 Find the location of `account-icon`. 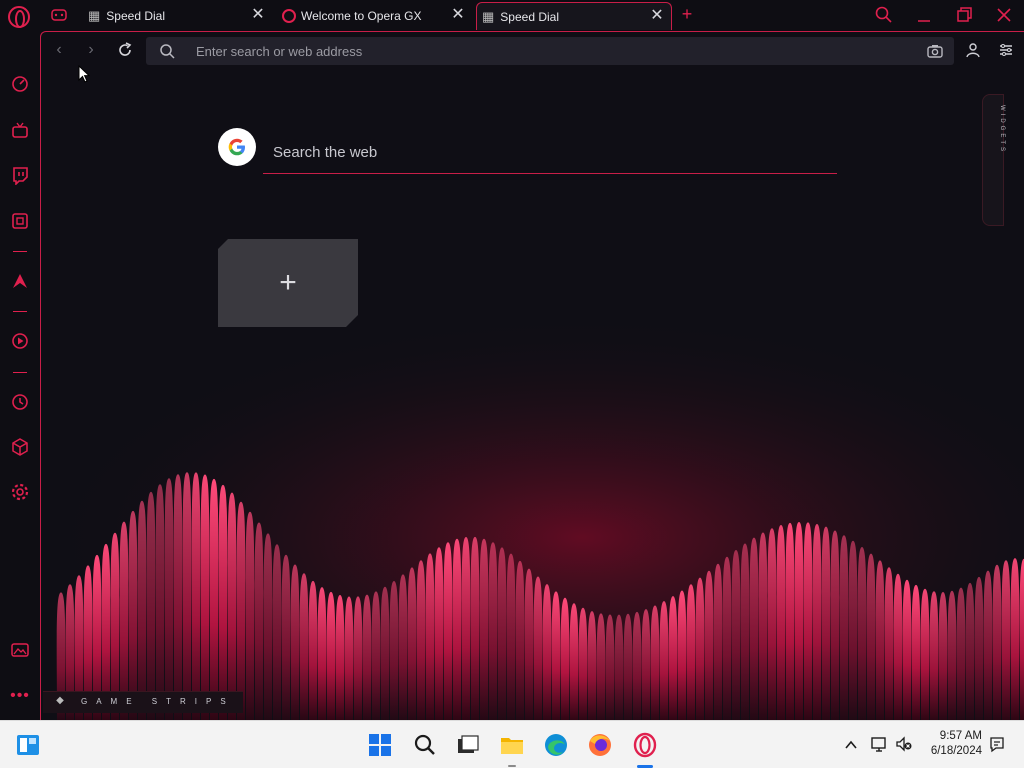

account-icon is located at coordinates (973, 50).